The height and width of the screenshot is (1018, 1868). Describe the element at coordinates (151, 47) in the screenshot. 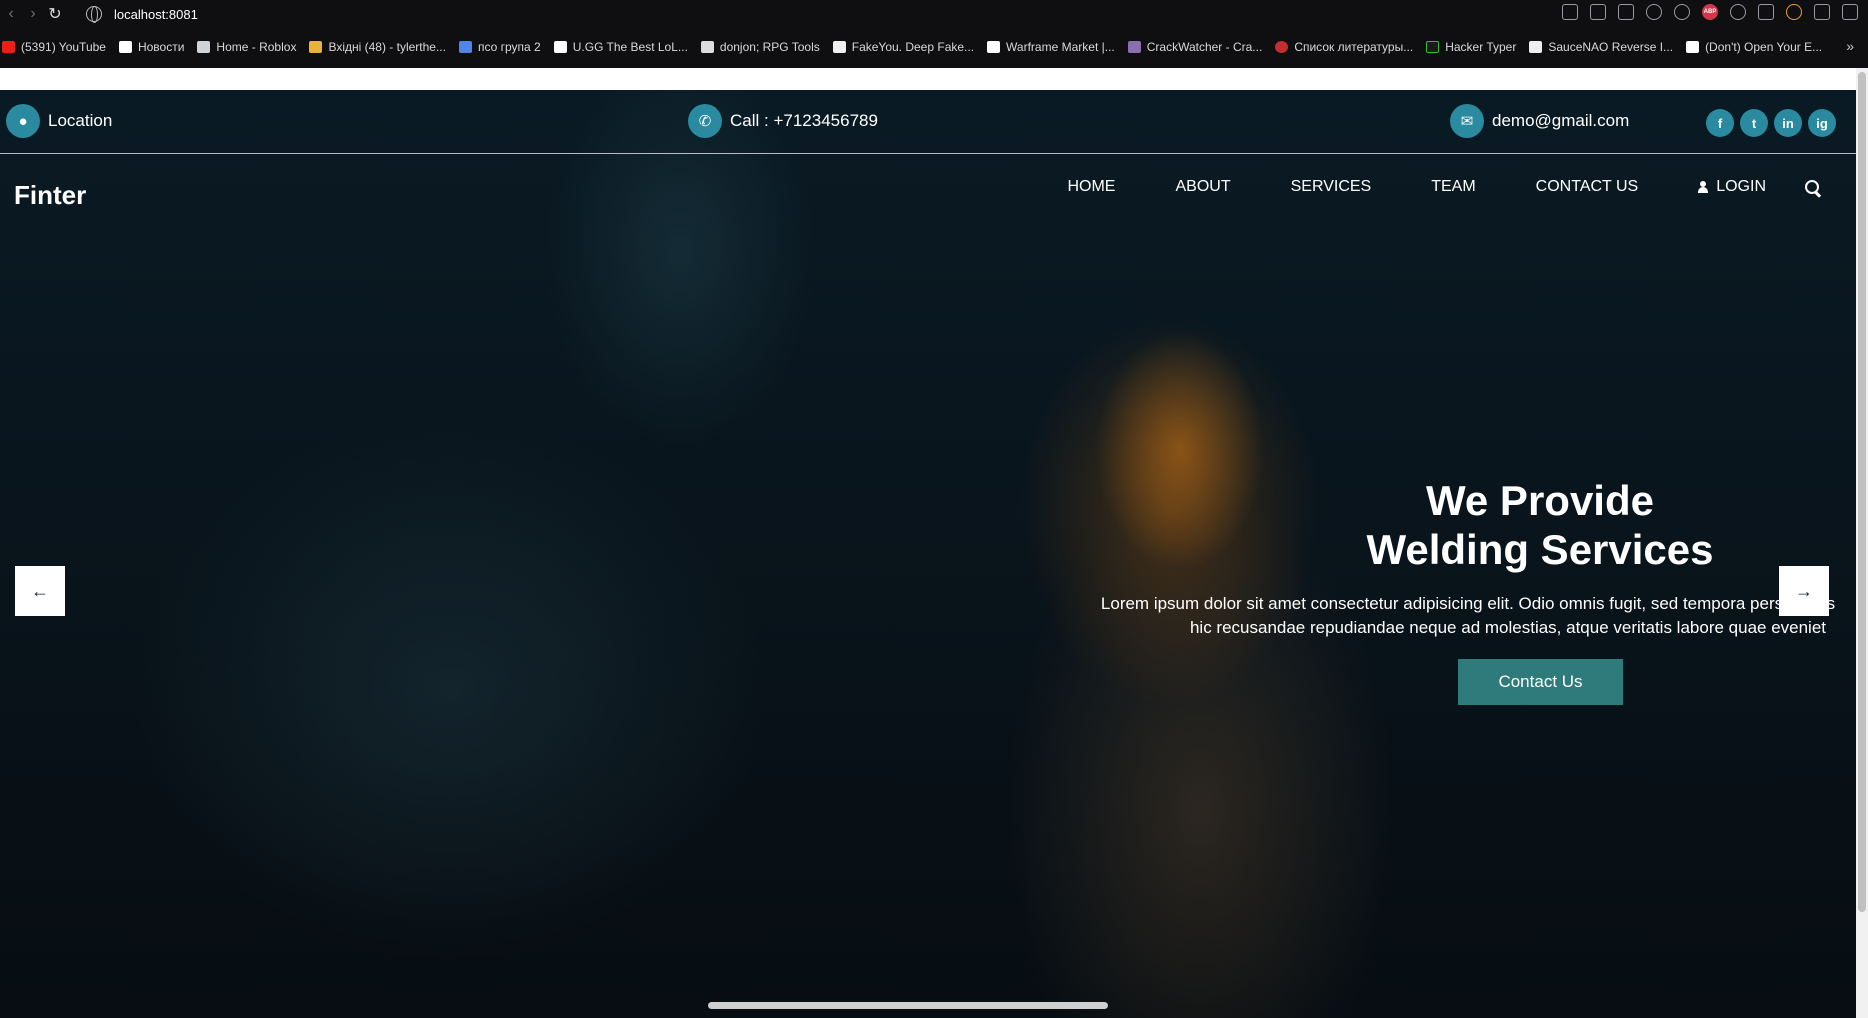

I see `bookmark-item: Новости` at that location.